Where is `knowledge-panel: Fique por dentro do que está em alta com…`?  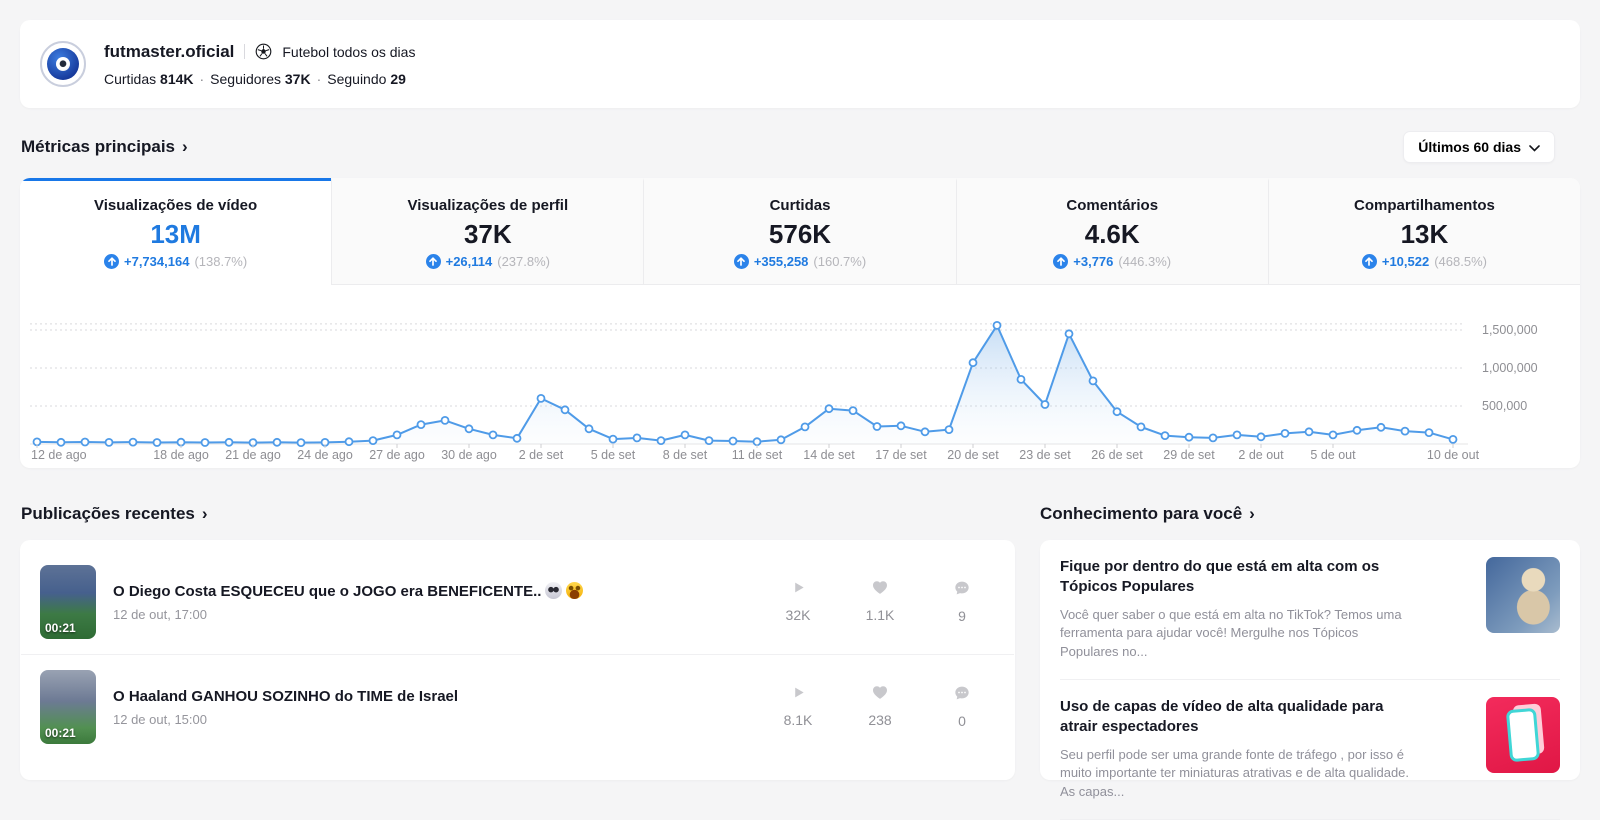
knowledge-panel: Fique por dentro do que está em alta com… is located at coordinates (1310, 680).